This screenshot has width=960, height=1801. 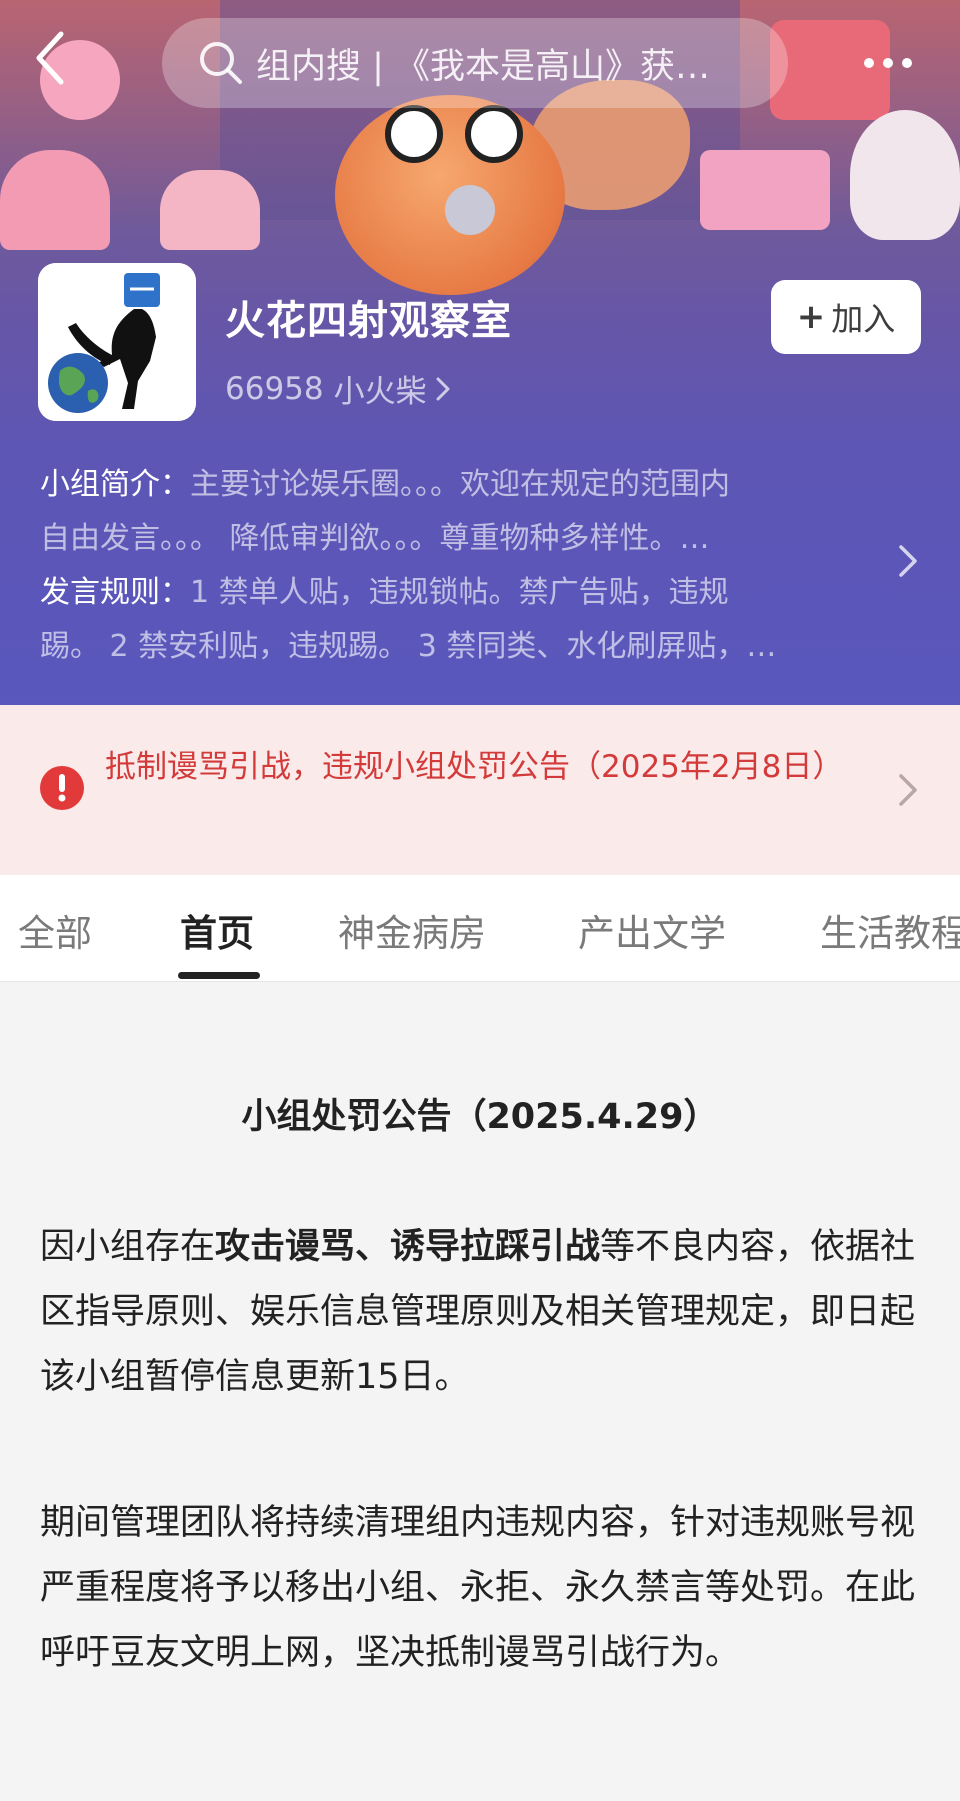 I want to click on tab-life-tutorials: 生活教程, so click(x=890, y=930).